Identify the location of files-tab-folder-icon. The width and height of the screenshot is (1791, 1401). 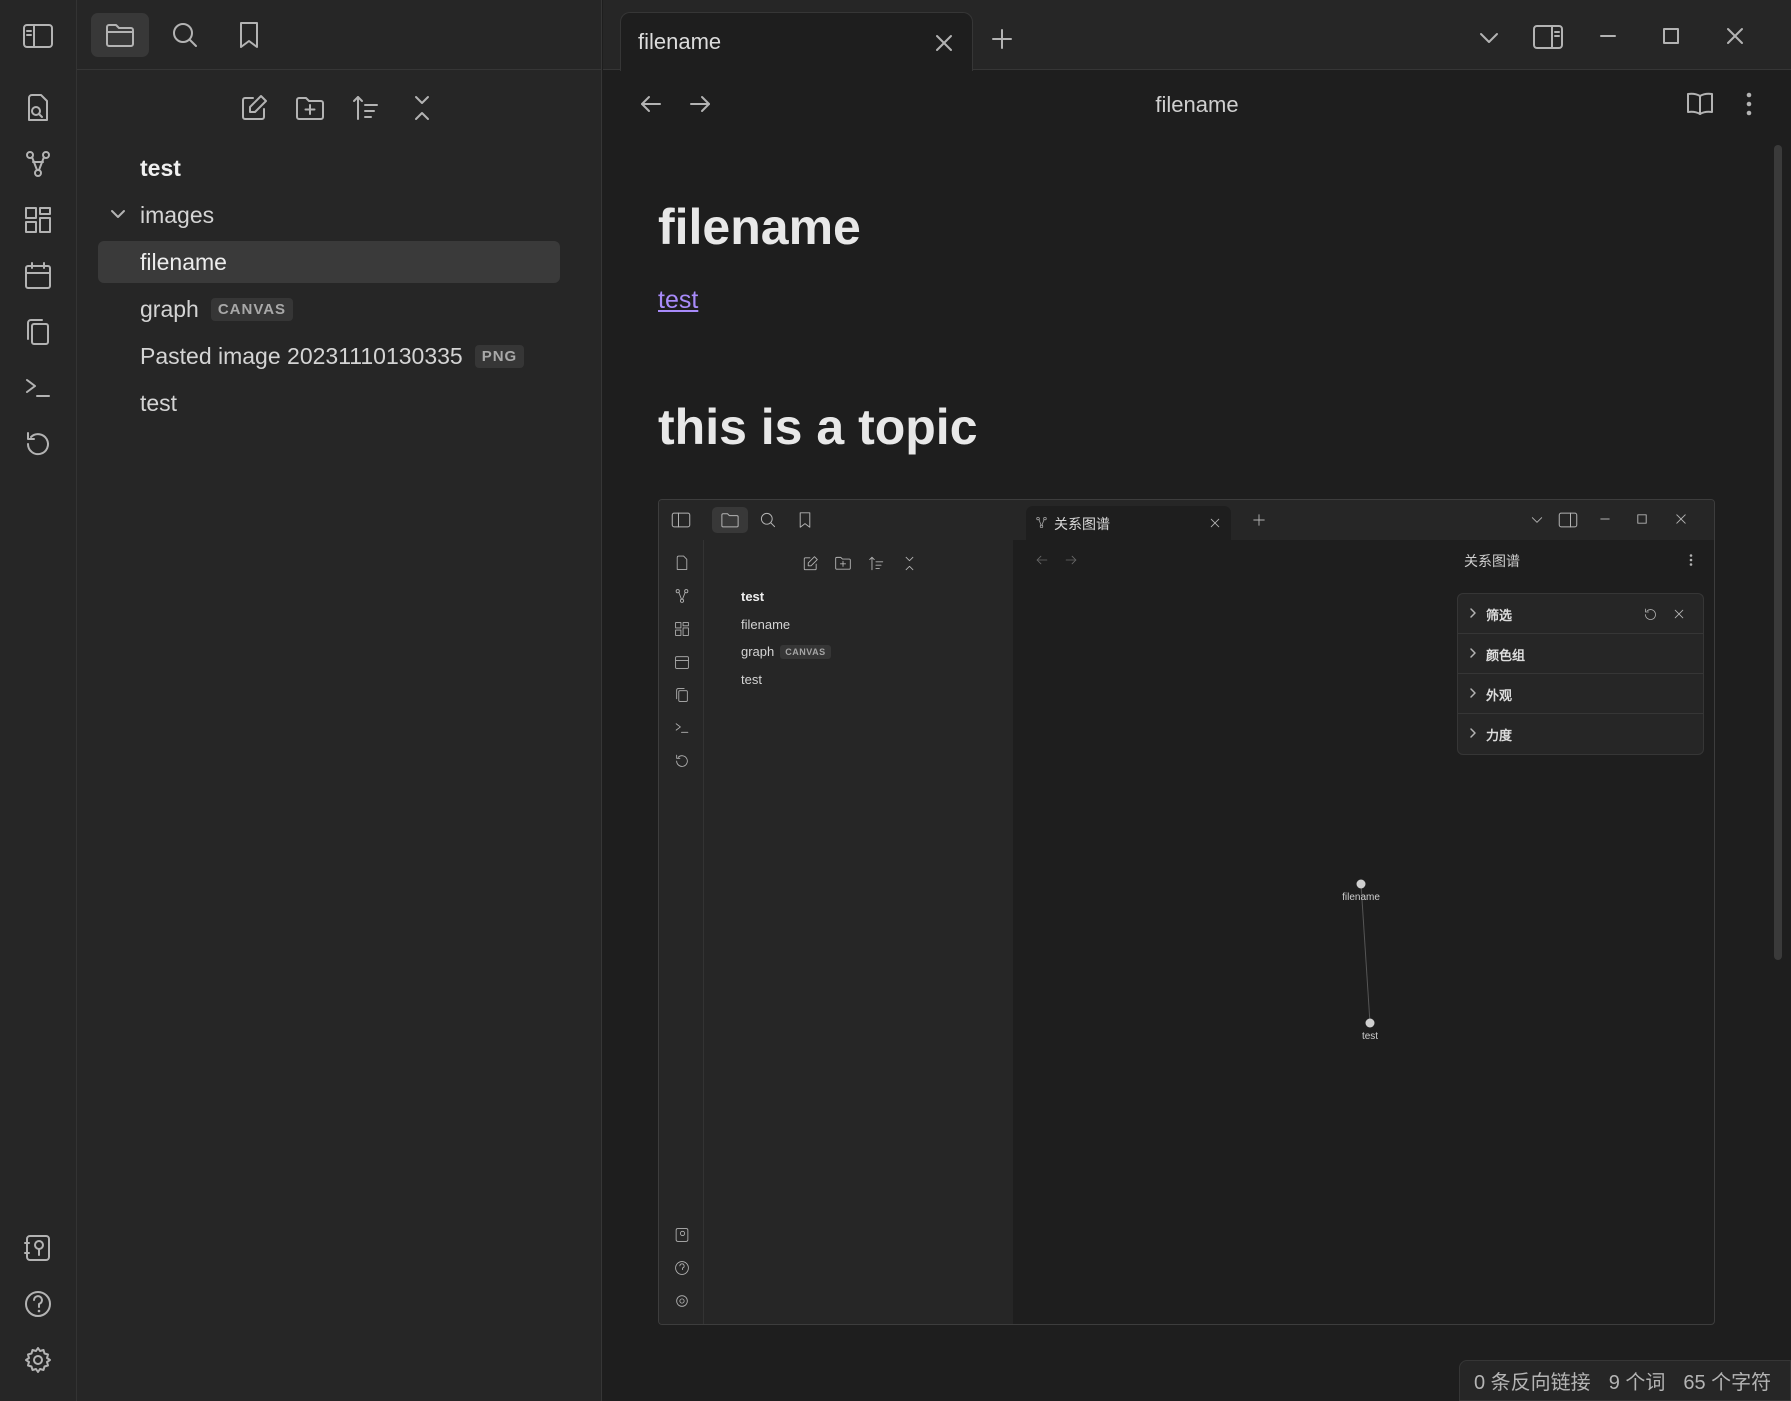
(120, 35).